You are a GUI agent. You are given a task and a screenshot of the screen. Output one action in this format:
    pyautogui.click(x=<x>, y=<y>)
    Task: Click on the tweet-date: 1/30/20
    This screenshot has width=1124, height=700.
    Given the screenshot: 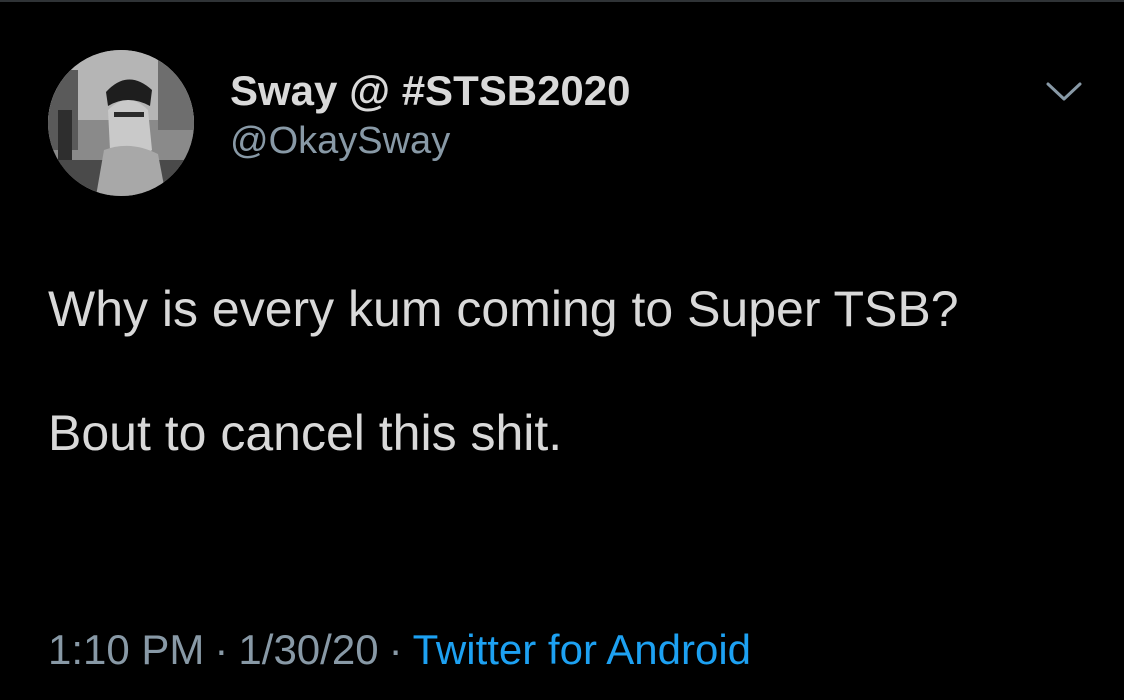 What is the action you would take?
    pyautogui.click(x=308, y=649)
    